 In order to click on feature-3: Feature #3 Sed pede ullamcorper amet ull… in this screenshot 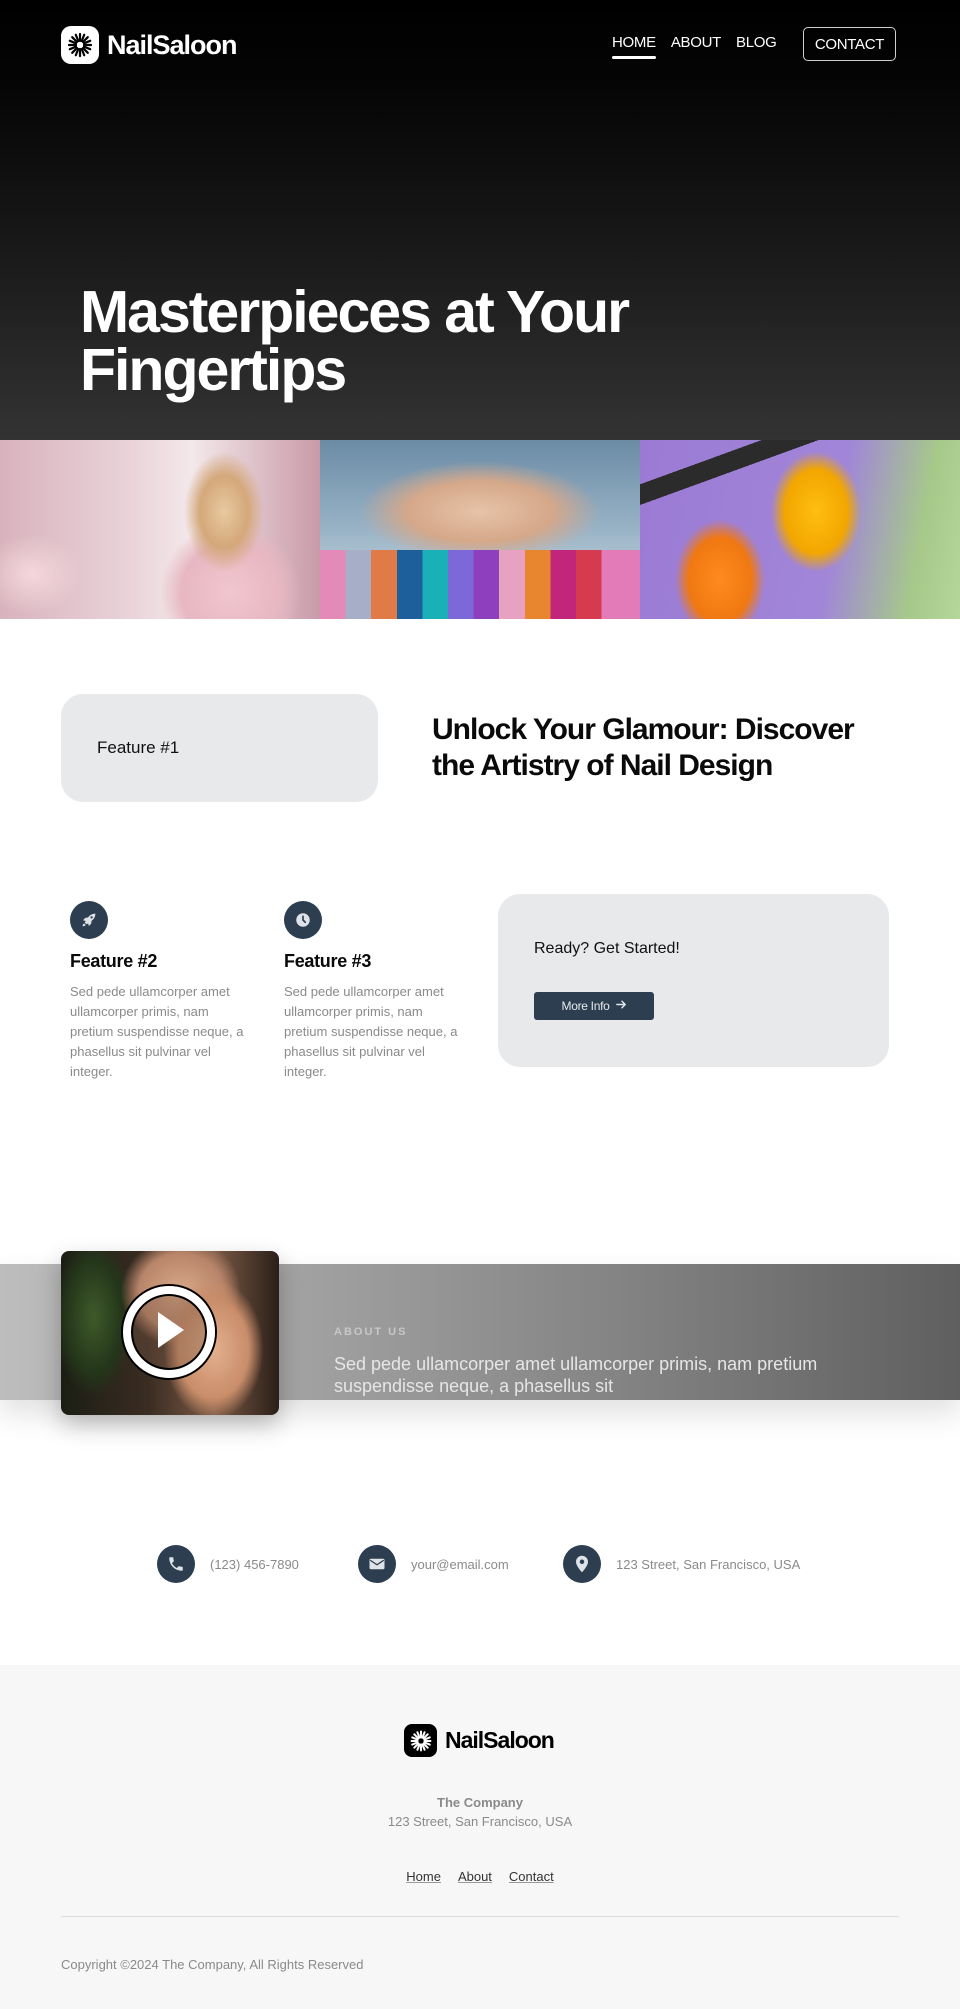, I will do `click(374, 991)`.